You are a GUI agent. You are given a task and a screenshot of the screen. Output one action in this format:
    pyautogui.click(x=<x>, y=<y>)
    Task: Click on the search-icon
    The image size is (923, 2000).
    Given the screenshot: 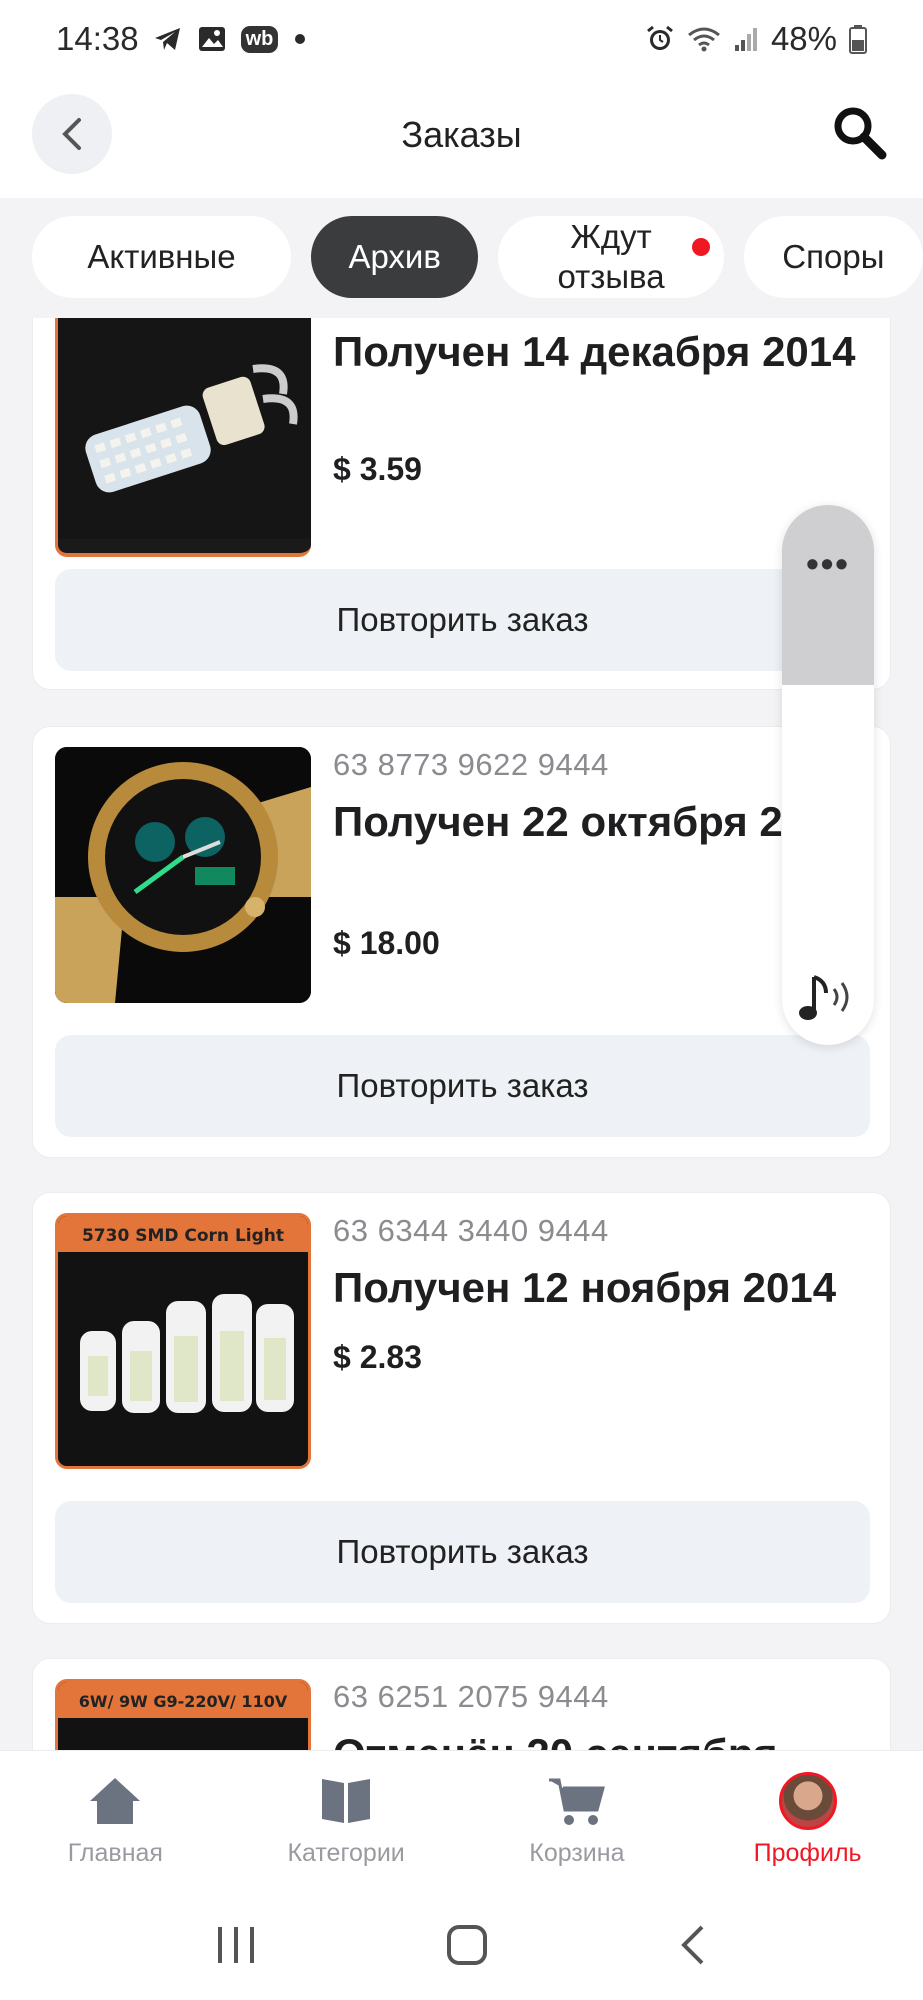 What is the action you would take?
    pyautogui.click(x=860, y=133)
    